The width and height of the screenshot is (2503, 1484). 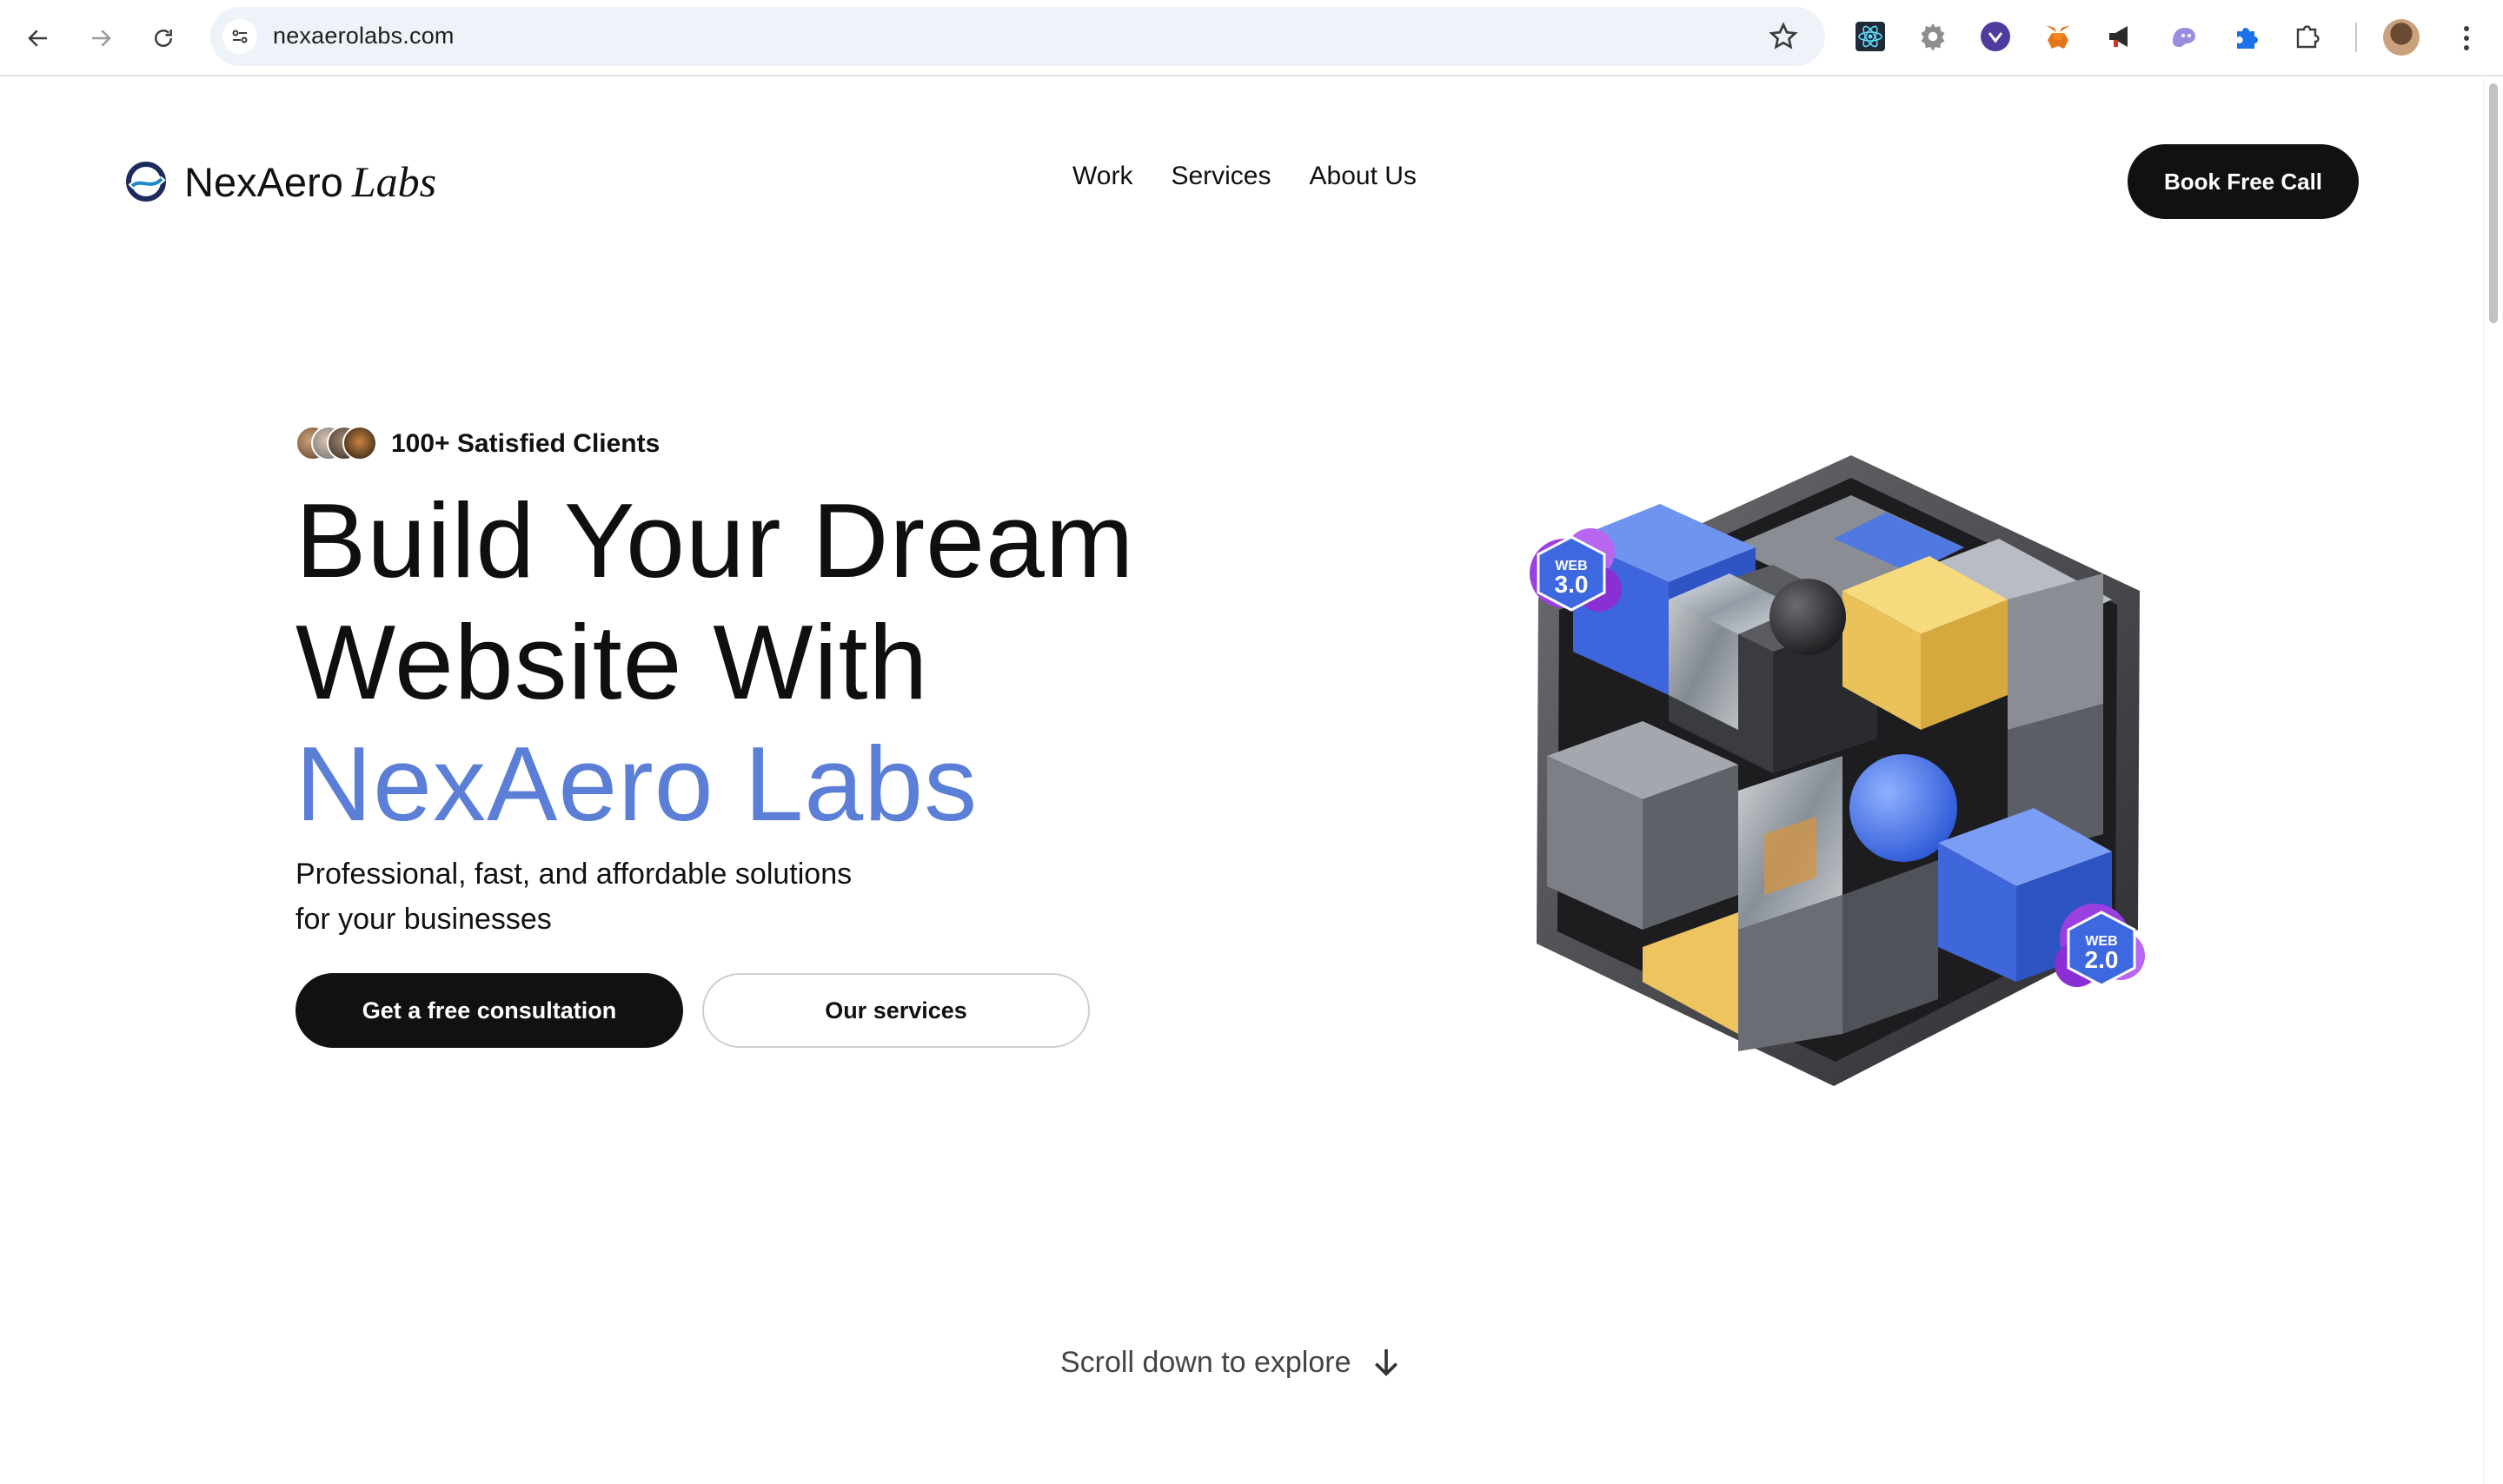 What do you see at coordinates (2120, 36) in the screenshot?
I see `megaphone-icon` at bounding box center [2120, 36].